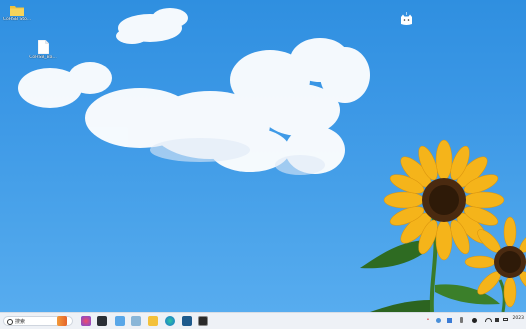 The width and height of the screenshot is (526, 329). What do you see at coordinates (497, 320) in the screenshot?
I see `volume-icon` at bounding box center [497, 320].